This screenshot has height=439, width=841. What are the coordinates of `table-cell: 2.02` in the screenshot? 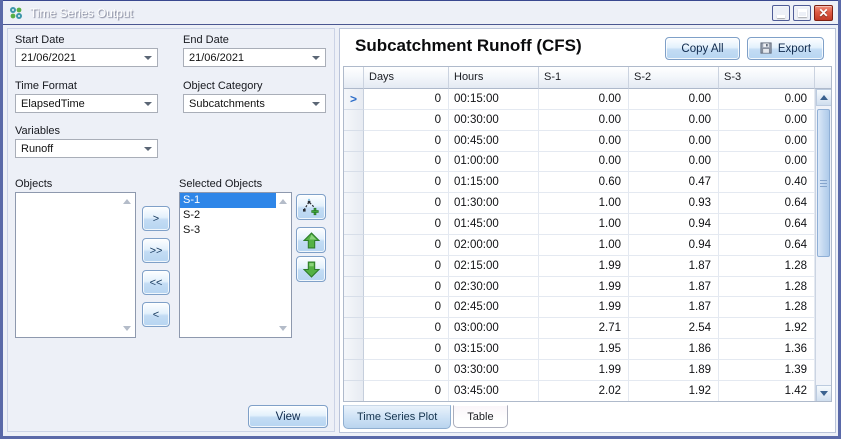 It's located at (584, 390).